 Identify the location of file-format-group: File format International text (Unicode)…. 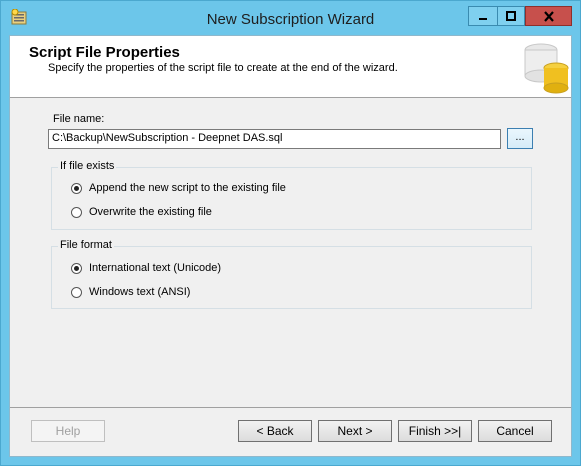
(291, 274).